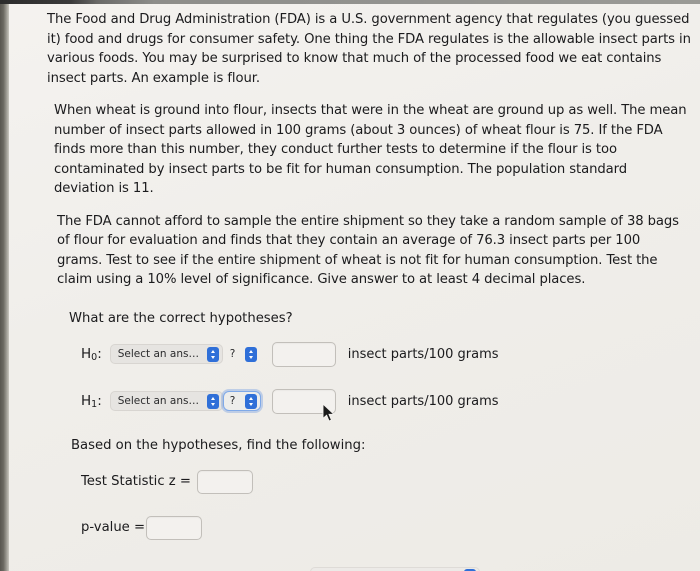  What do you see at coordinates (354, 481) in the screenshot?
I see `test-statistic-row: Test Statistic z =` at bounding box center [354, 481].